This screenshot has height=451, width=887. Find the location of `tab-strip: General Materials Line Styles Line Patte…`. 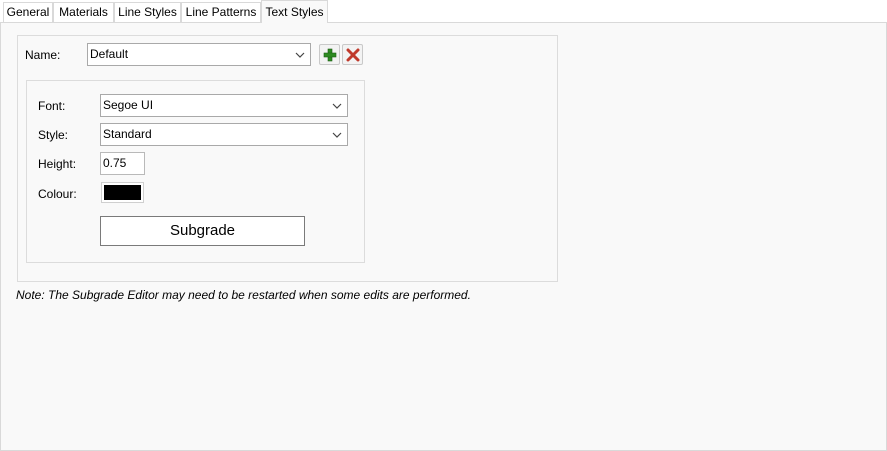

tab-strip: General Materials Line Styles Line Patte… is located at coordinates (443, 11).